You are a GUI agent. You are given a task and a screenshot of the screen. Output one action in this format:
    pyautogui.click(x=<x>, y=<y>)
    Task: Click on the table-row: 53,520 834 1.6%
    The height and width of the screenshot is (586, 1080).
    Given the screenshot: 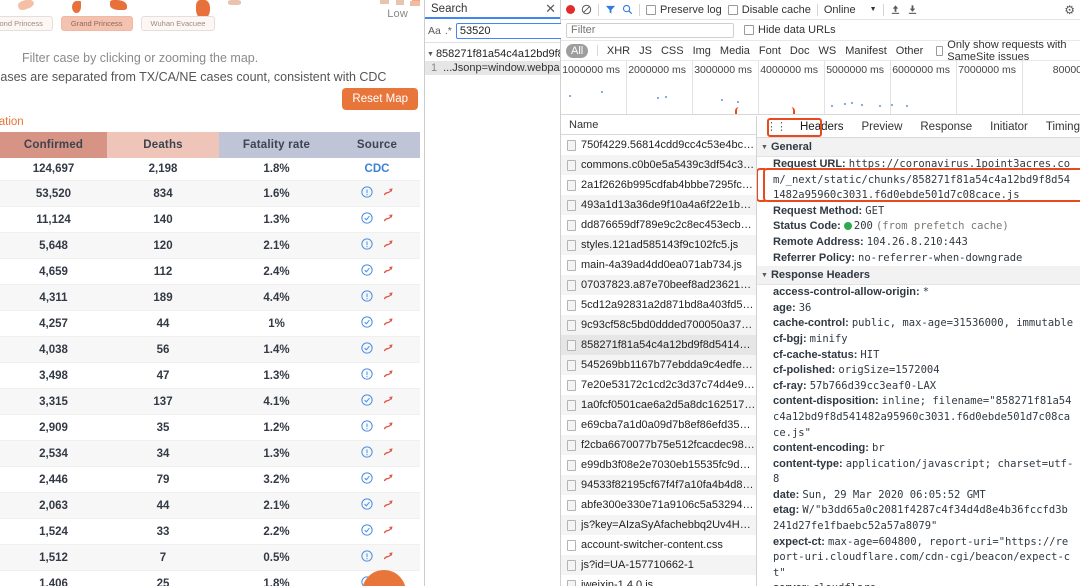 What is the action you would take?
    pyautogui.click(x=210, y=193)
    